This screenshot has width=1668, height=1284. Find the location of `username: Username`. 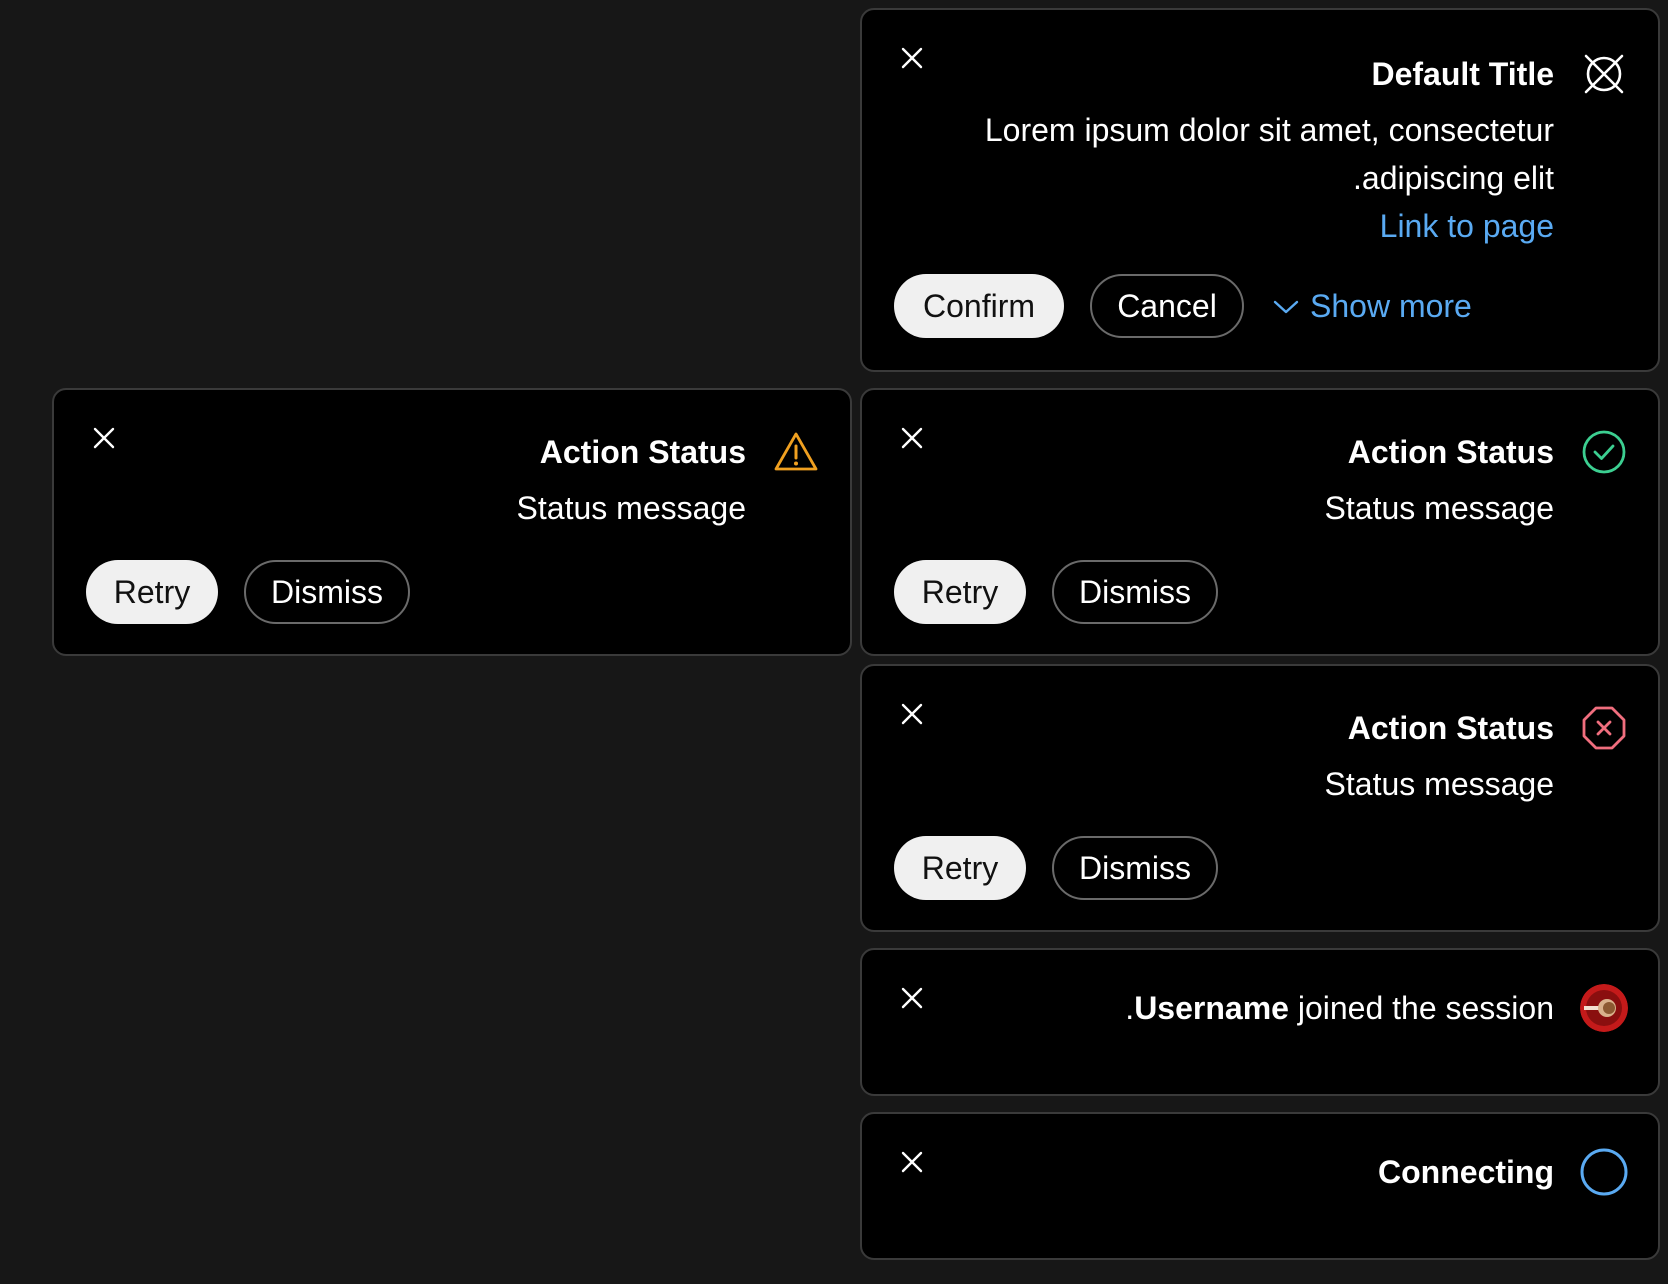

username: Username is located at coordinates (1211, 1008).